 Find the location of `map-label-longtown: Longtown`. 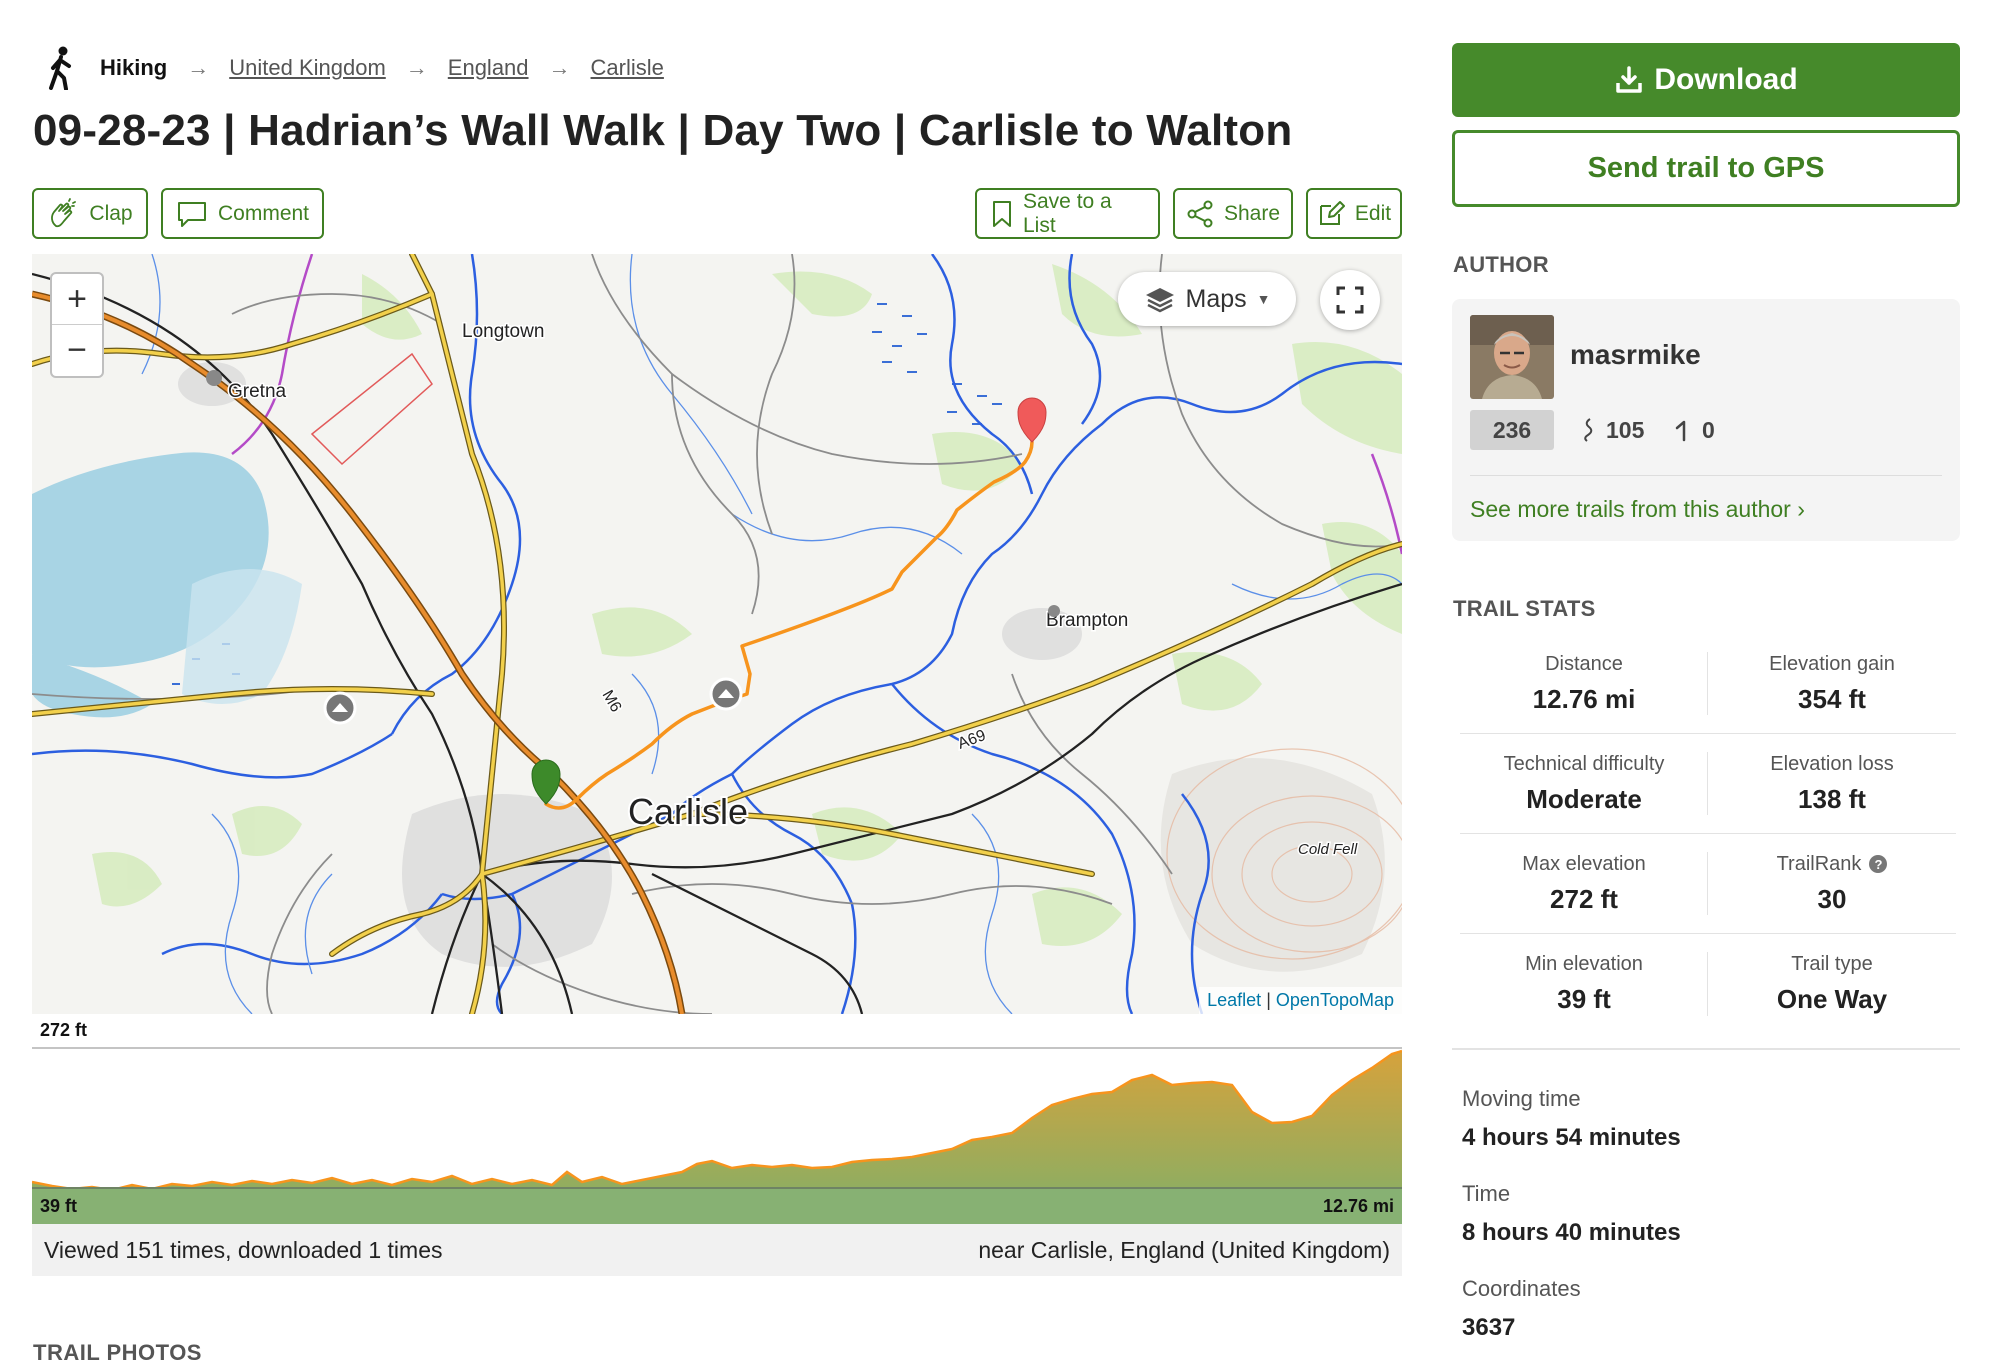

map-label-longtown: Longtown is located at coordinates (503, 331).